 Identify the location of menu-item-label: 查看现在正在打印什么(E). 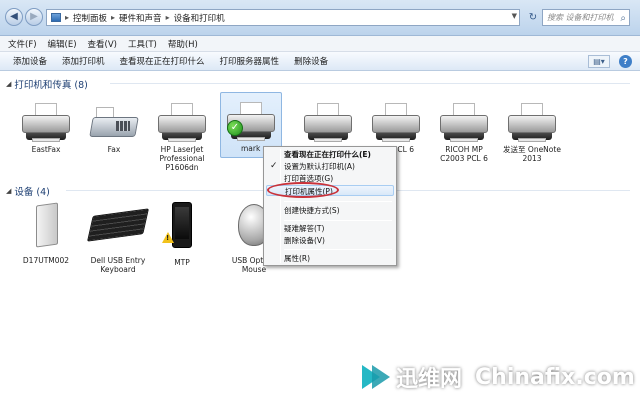
(327, 154).